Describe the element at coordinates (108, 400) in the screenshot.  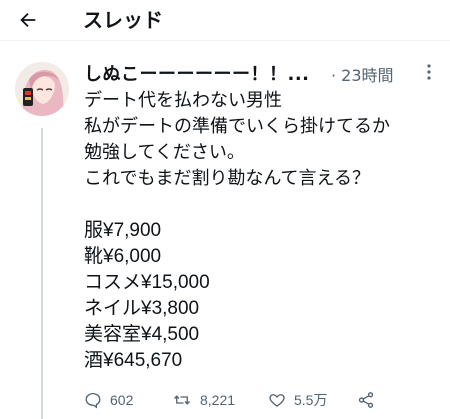
I see `reply-button: 602` at that location.